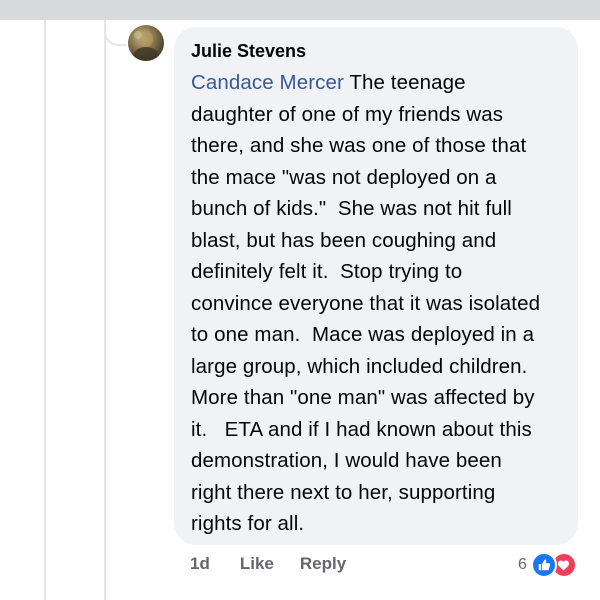 The width and height of the screenshot is (600, 600). What do you see at coordinates (267, 82) in the screenshot?
I see `mention-link: Candace Mercer` at bounding box center [267, 82].